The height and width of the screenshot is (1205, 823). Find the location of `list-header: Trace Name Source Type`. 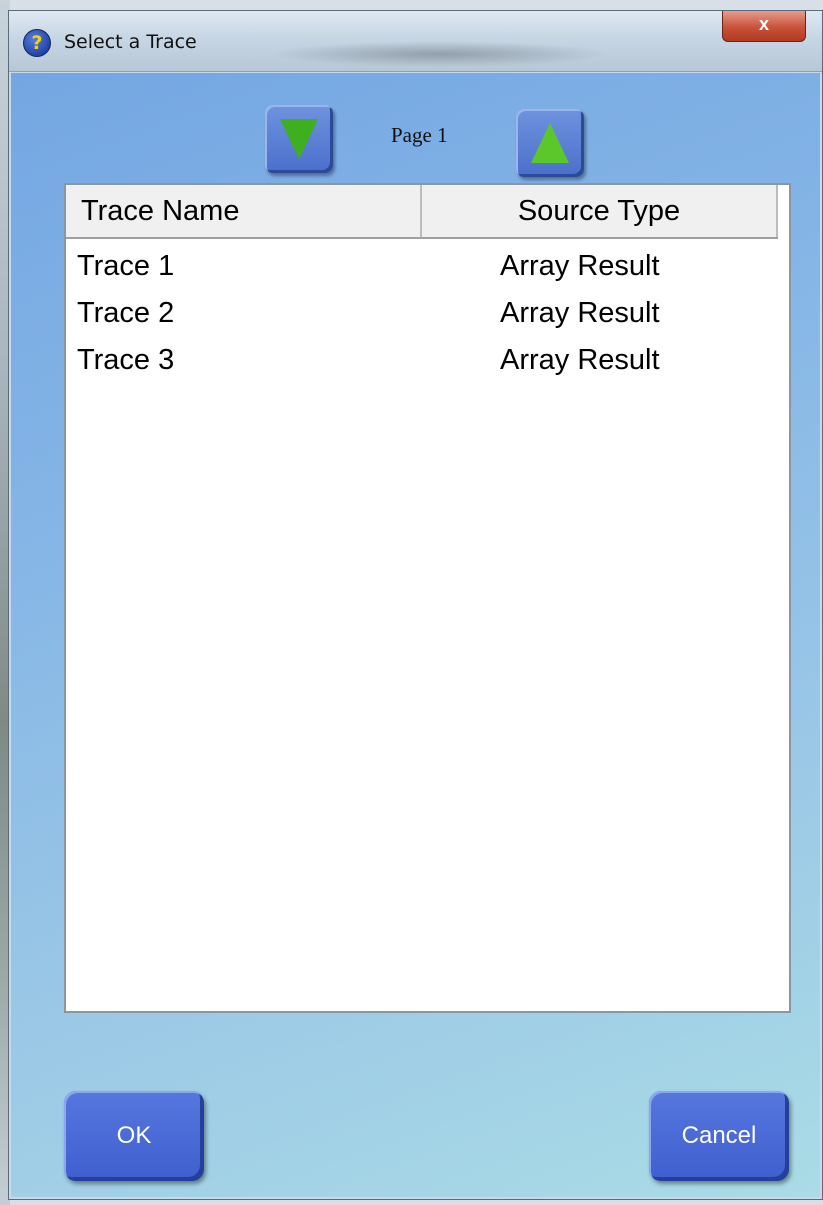

list-header: Trace Name Source Type is located at coordinates (422, 212).